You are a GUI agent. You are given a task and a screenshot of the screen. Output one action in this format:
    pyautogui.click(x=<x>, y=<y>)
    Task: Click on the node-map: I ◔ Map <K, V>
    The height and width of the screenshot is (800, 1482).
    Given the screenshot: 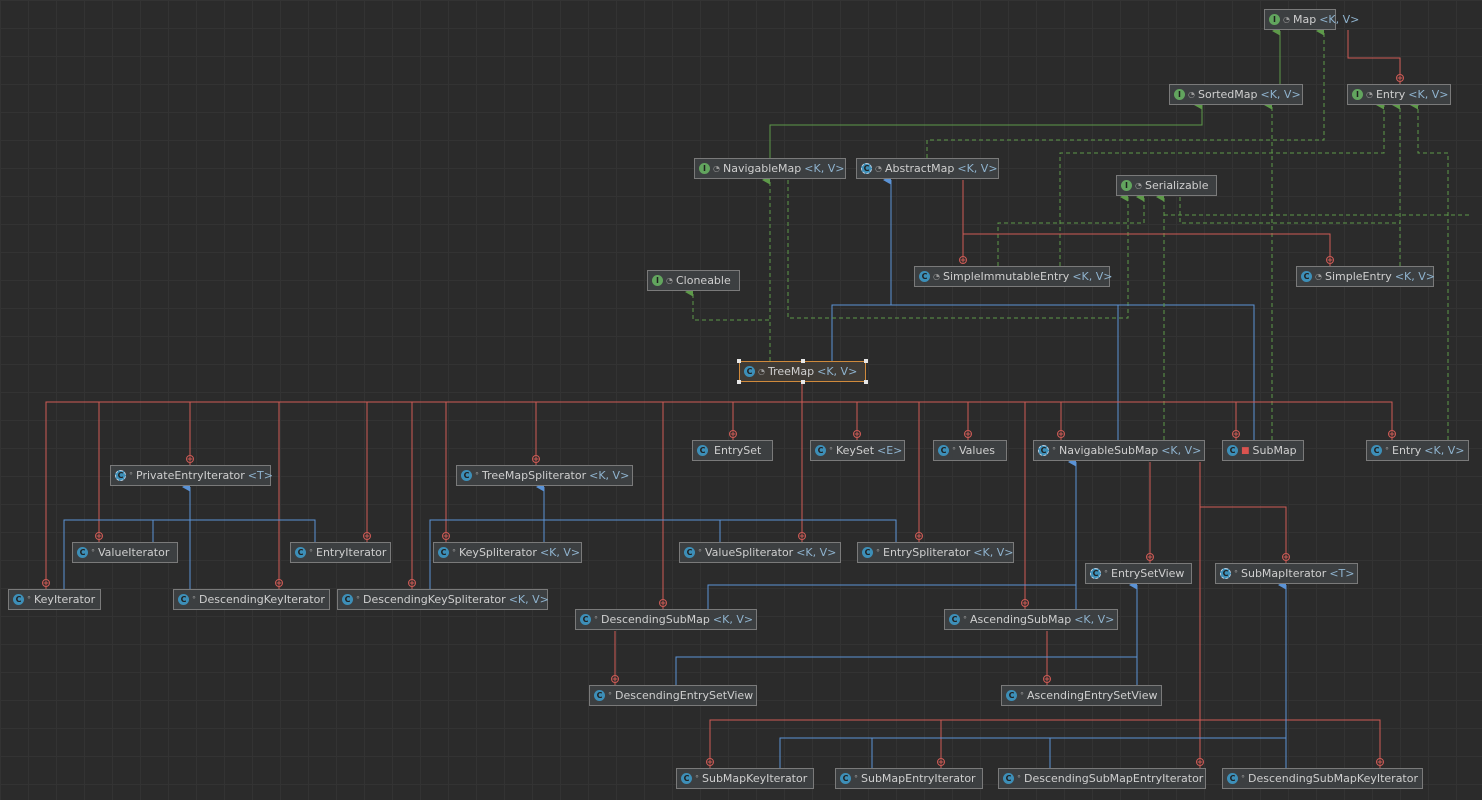 What is the action you would take?
    pyautogui.click(x=1311, y=19)
    